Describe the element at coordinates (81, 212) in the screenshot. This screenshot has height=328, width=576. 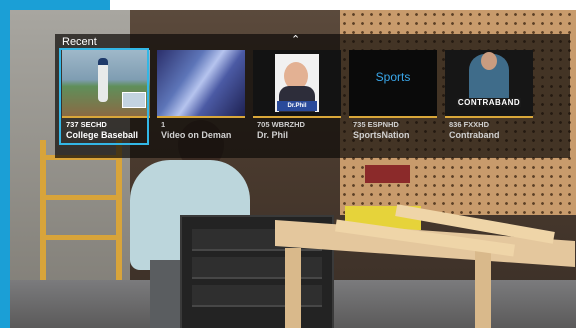
I see `scene-ladder` at that location.